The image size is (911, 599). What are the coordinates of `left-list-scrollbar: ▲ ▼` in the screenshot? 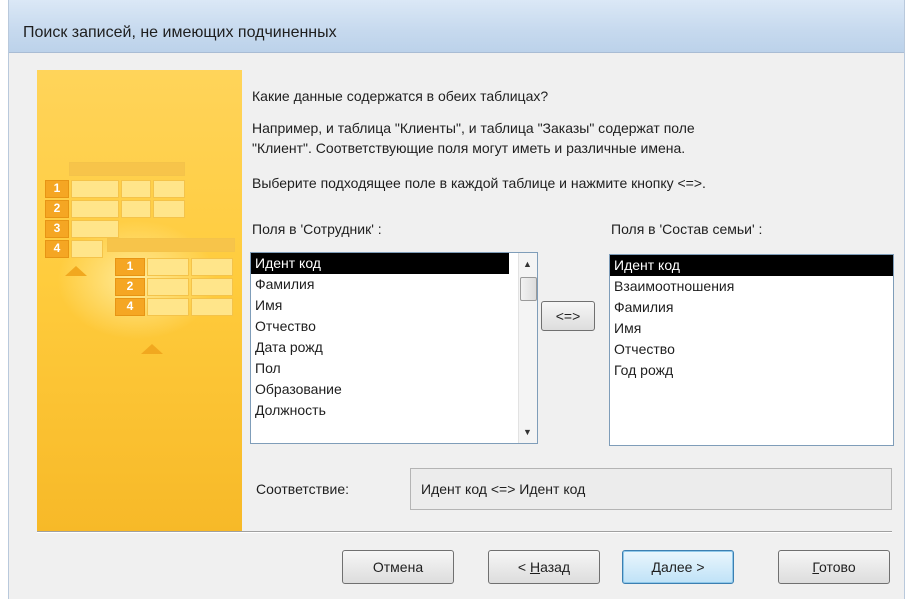 It's located at (527, 348).